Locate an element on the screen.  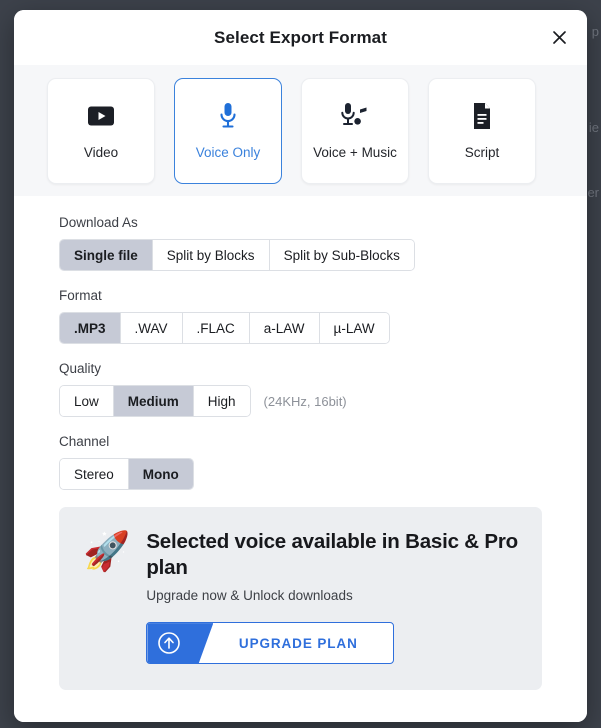
section-label: Format is located at coordinates (80, 295).